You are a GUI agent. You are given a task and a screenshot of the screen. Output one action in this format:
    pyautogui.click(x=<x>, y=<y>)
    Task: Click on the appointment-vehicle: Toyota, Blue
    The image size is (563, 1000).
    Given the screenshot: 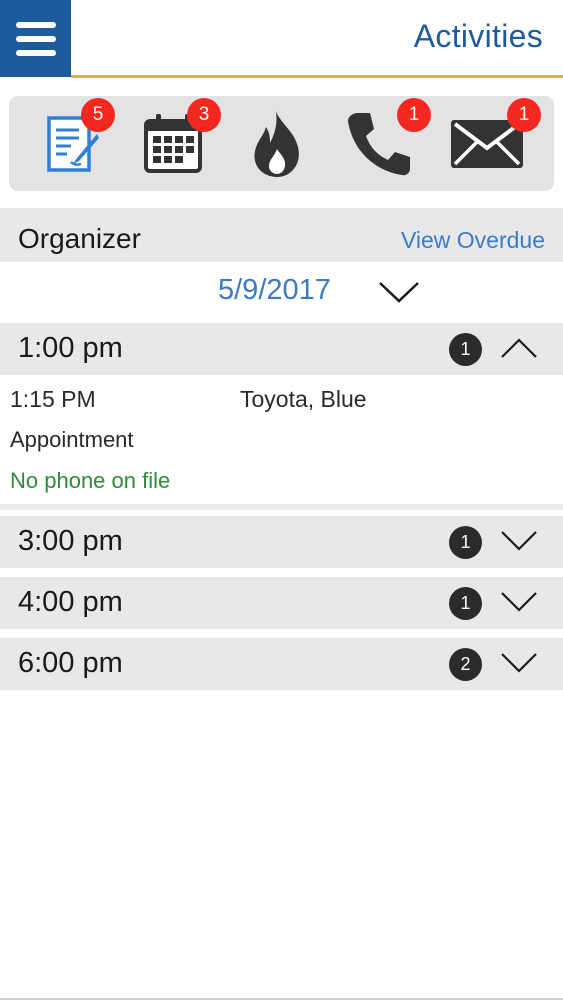 What is the action you would take?
    pyautogui.click(x=303, y=399)
    